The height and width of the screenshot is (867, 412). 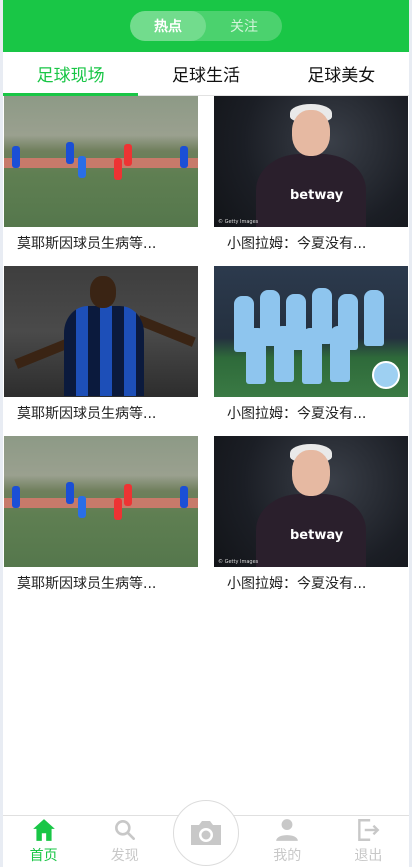 I want to click on player-shirt, so click(x=104, y=351).